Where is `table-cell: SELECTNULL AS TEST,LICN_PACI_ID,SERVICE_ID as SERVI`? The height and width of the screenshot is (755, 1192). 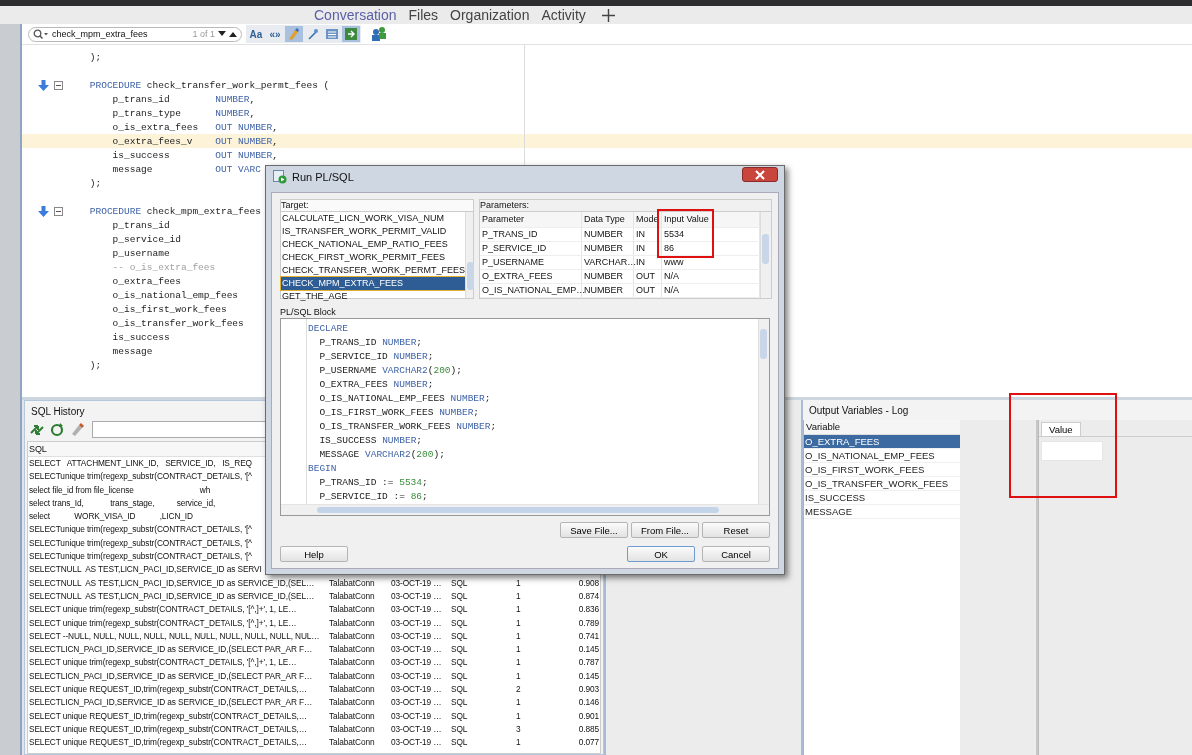 table-cell: SELECTNULL AS TEST,LICN_PACI_ID,SERVICE_ID as SERVI is located at coordinates (145, 570).